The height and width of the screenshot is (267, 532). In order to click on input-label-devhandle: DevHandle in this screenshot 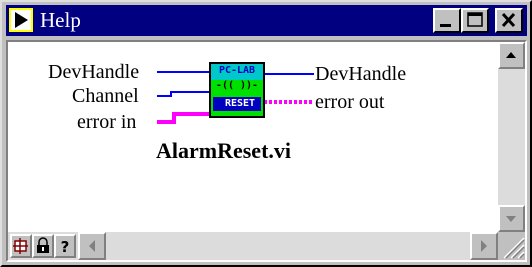, I will do `click(94, 72)`.